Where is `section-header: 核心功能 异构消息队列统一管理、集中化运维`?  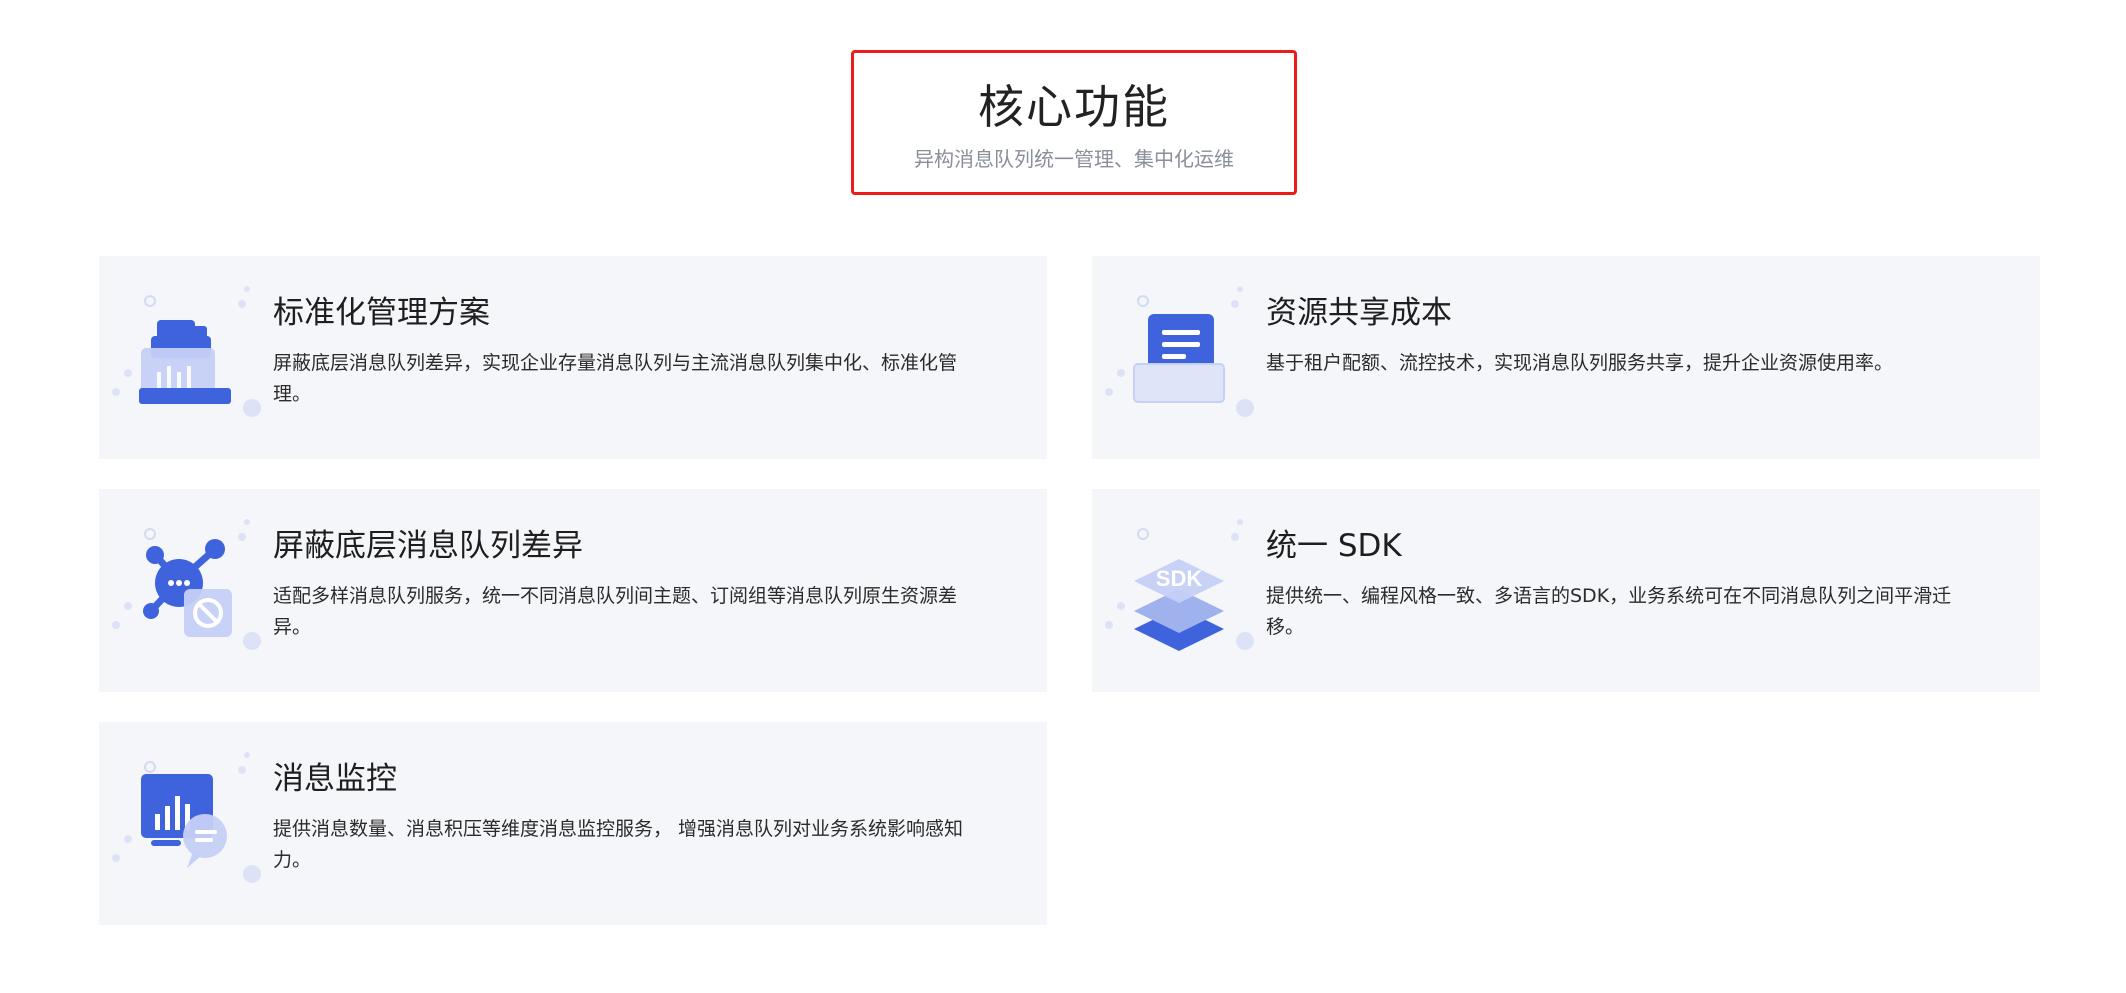 section-header: 核心功能 异构消息队列统一管理、集中化运维 is located at coordinates (1074, 122).